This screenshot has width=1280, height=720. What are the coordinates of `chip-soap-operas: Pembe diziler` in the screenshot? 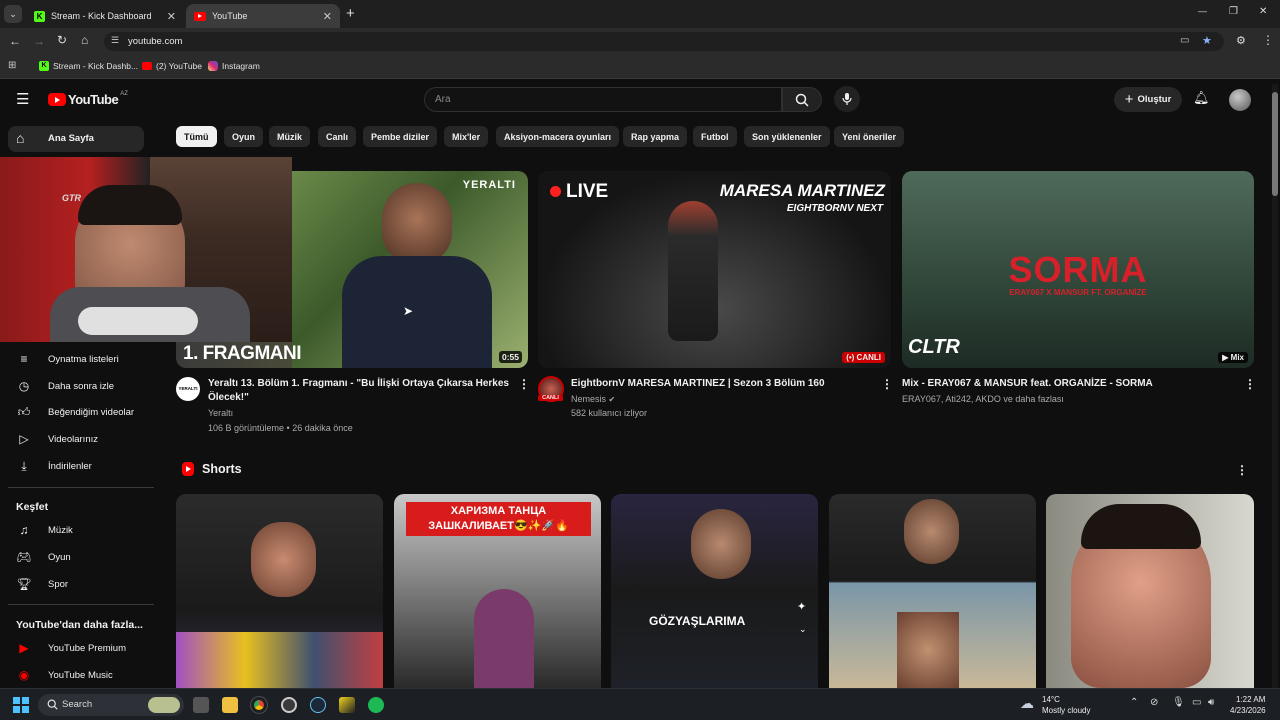 It's located at (400, 136).